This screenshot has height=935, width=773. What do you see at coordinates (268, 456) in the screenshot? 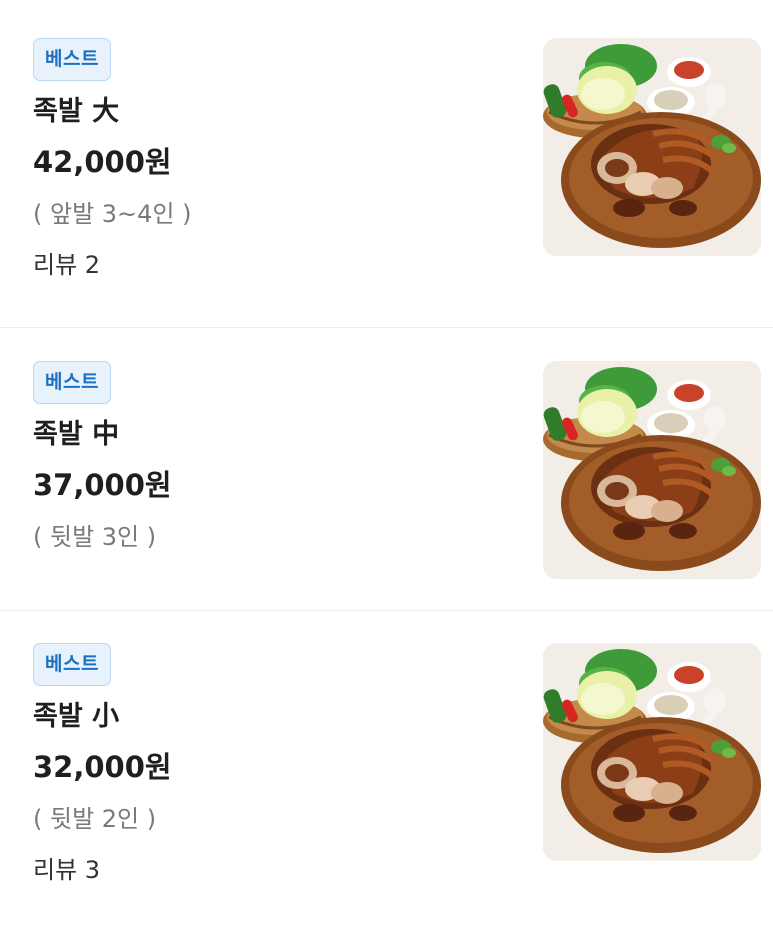
I see `menu-item-info: 베스트 족발 中 37,000원 ( 뒷발 3인 )` at bounding box center [268, 456].